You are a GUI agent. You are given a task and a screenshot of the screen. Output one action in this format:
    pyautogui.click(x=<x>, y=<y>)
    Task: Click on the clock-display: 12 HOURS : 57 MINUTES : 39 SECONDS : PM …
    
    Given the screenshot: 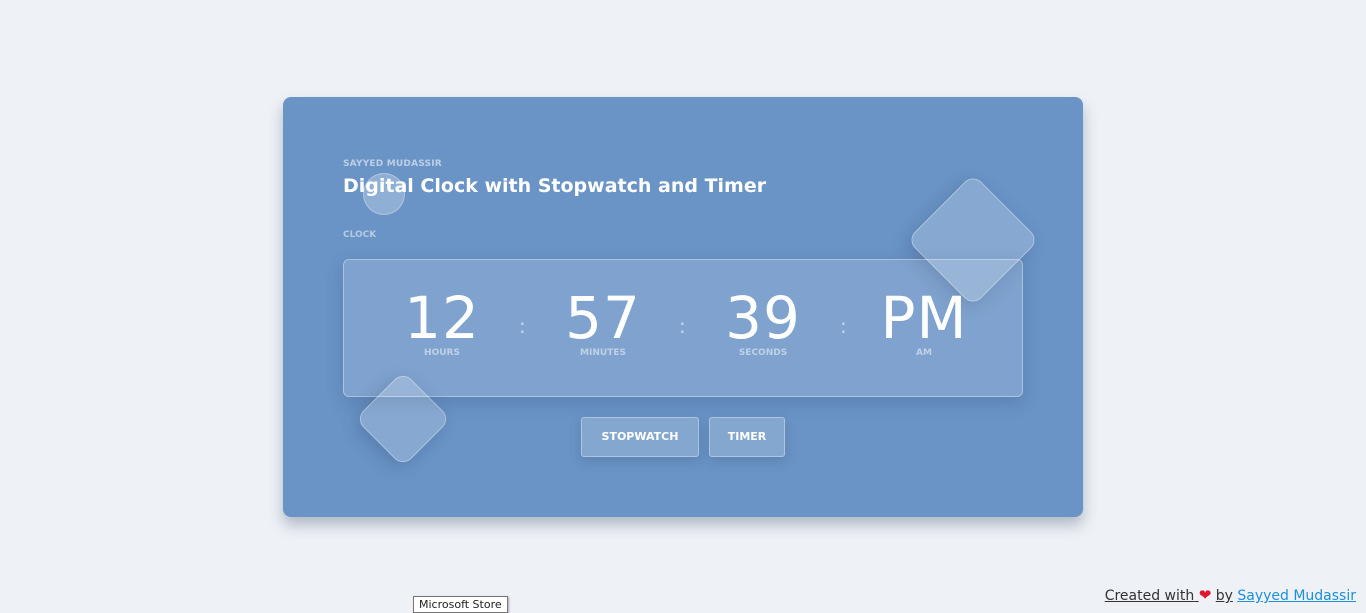 What is the action you would take?
    pyautogui.click(x=683, y=328)
    